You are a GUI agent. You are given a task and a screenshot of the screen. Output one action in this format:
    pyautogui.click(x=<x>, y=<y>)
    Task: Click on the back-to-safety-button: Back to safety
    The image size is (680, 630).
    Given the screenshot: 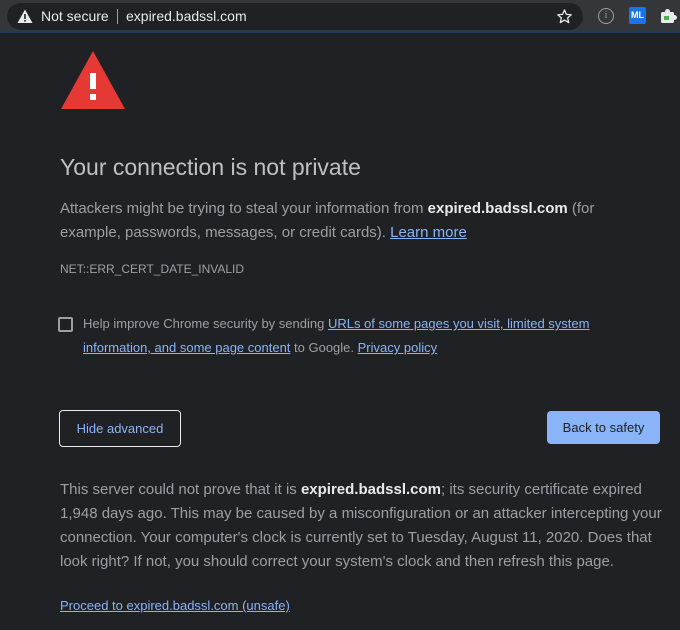 What is the action you would take?
    pyautogui.click(x=603, y=427)
    